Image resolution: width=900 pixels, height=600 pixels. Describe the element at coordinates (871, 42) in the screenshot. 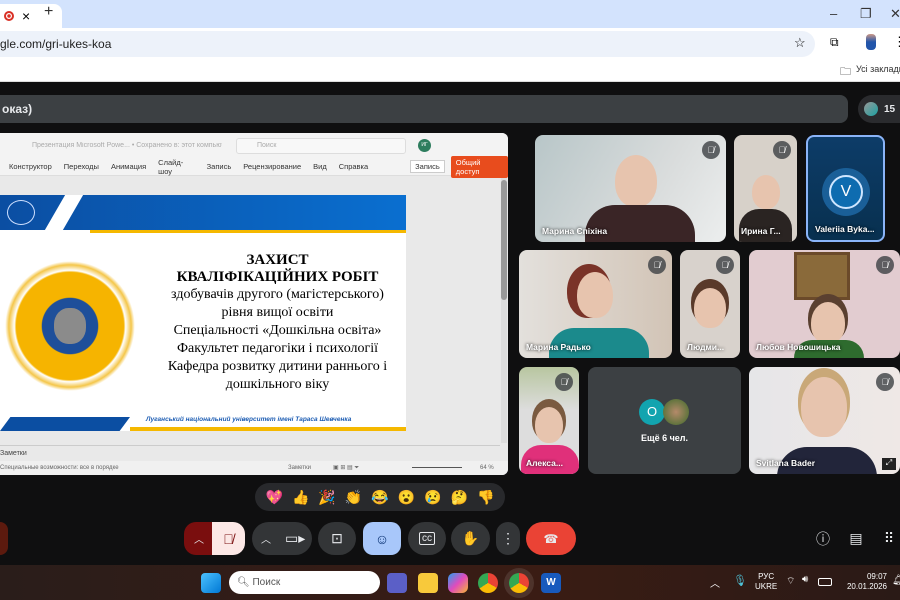

I see `profile-avatar` at that location.